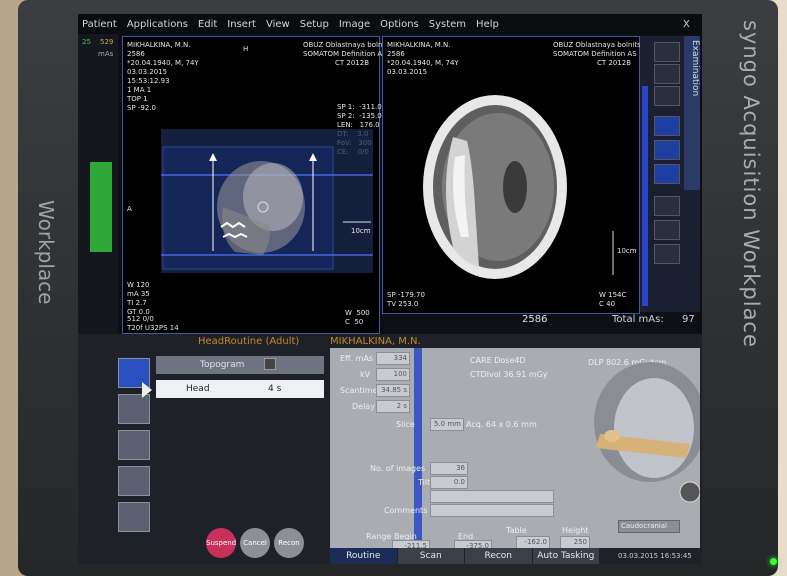 The height and width of the screenshot is (576, 787). What do you see at coordinates (638, 319) in the screenshot?
I see `total-mas-label: Total mAs:` at bounding box center [638, 319].